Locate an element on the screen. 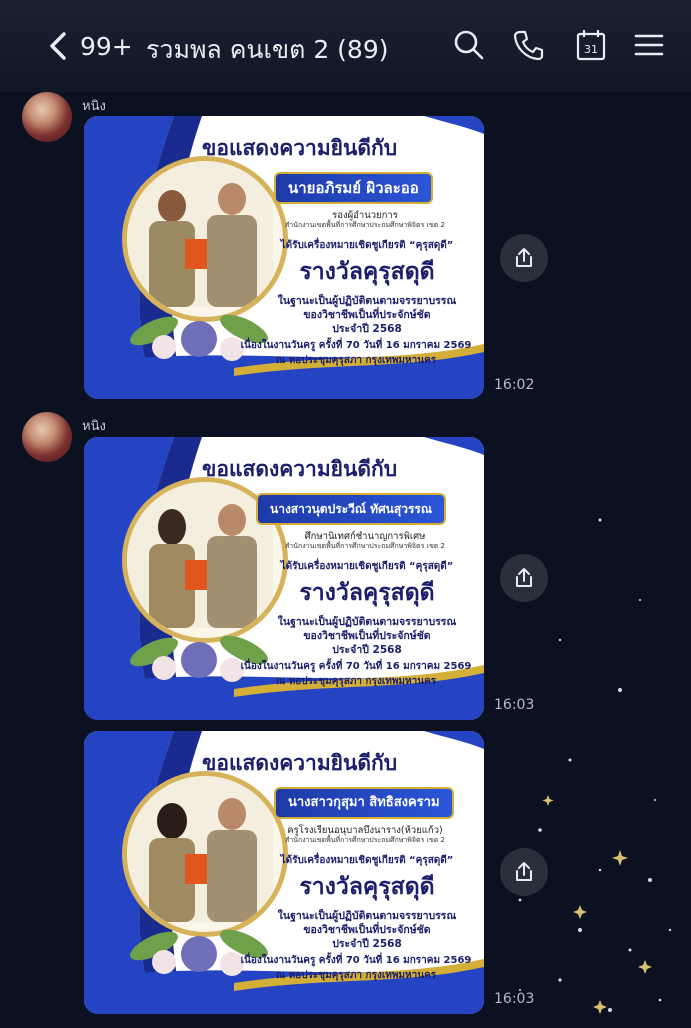 This screenshot has height=1028, width=691. awardee-name: นางสาวนุตประวีณ์ ทัศนสุวรรณ is located at coordinates (351, 509).